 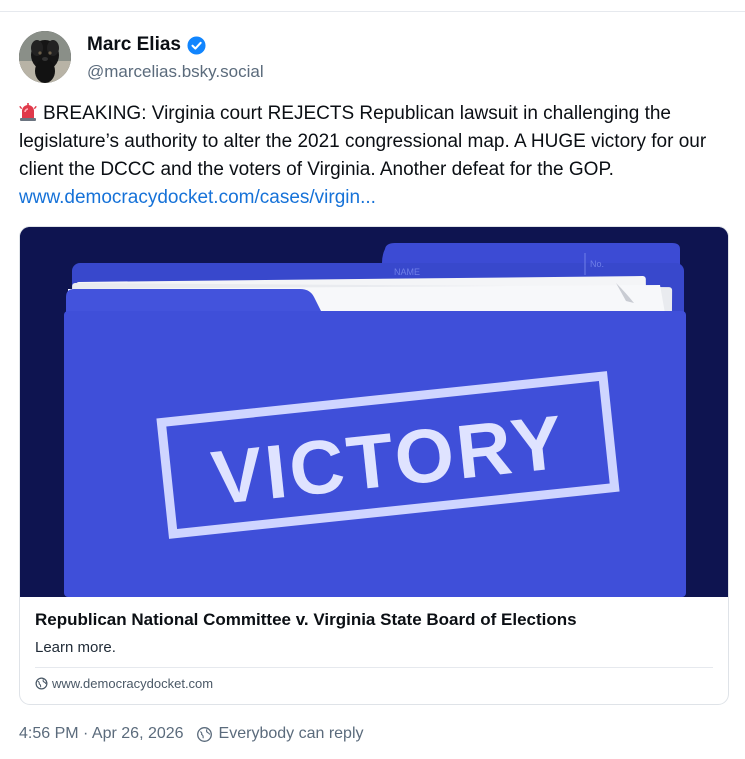 I want to click on post-header: Marc Elias @marcelias.bsky.social, so click(x=141, y=59).